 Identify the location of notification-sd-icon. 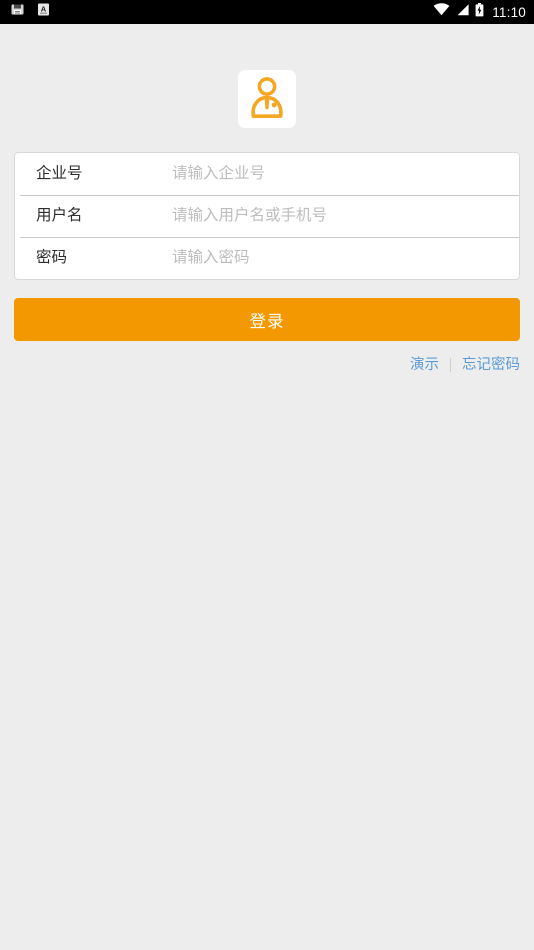
(17, 12).